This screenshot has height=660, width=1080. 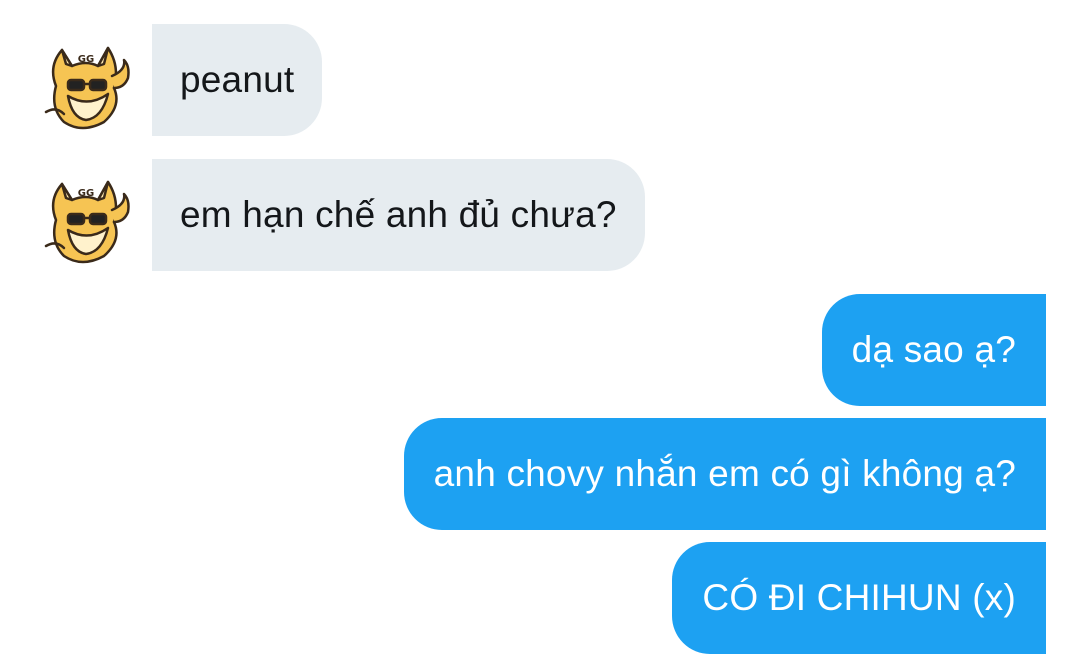 I want to click on message-text: peanut, so click(x=237, y=79).